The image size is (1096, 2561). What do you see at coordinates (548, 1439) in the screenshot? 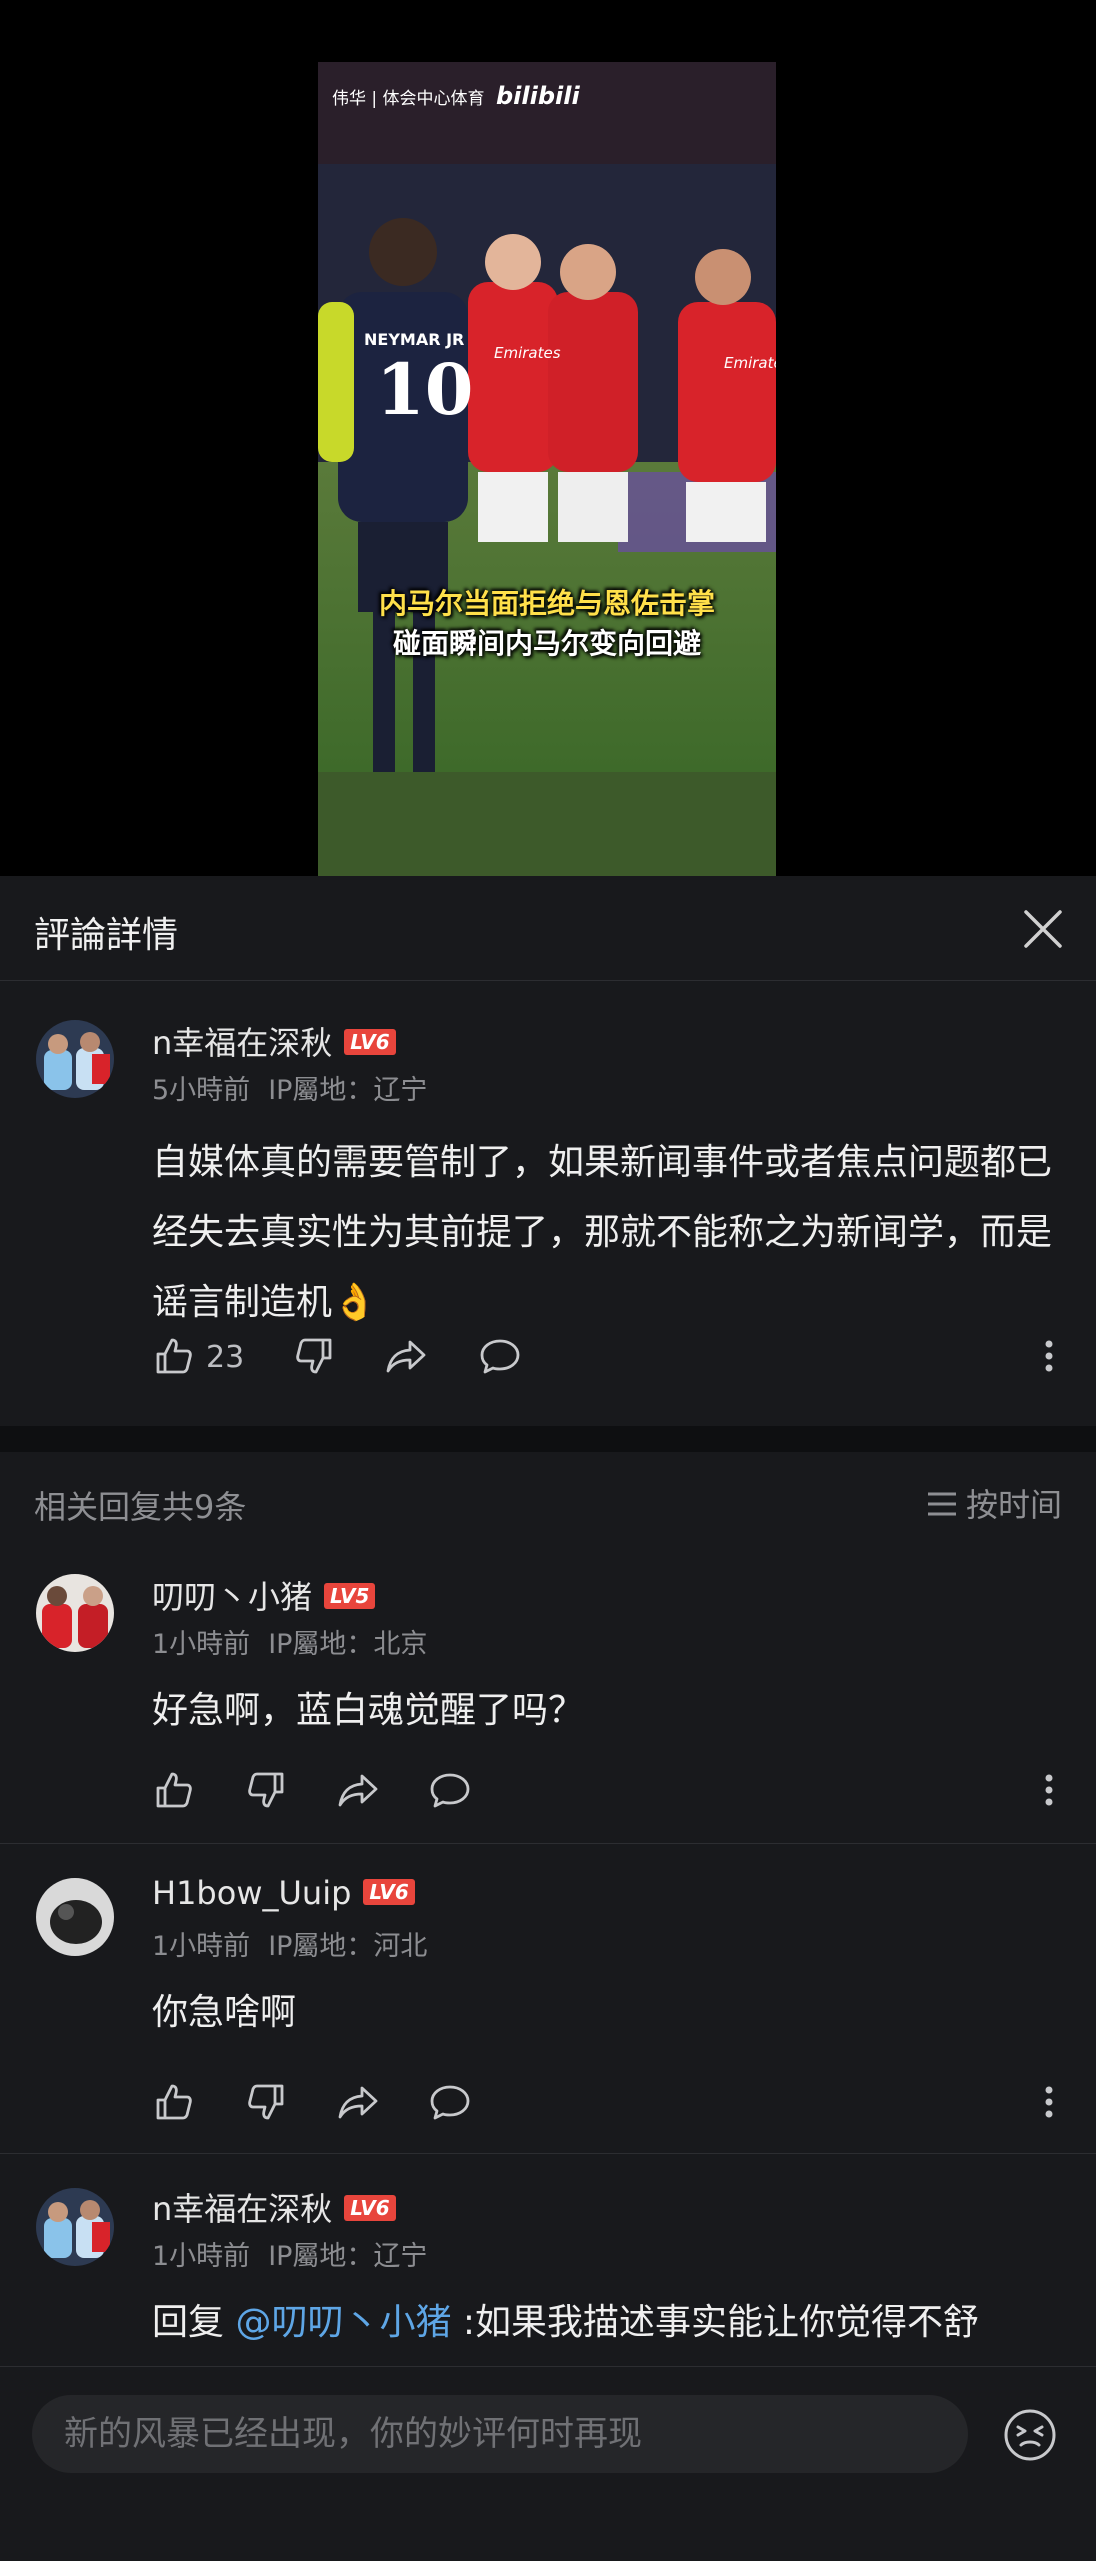
I see `section-divider` at bounding box center [548, 1439].